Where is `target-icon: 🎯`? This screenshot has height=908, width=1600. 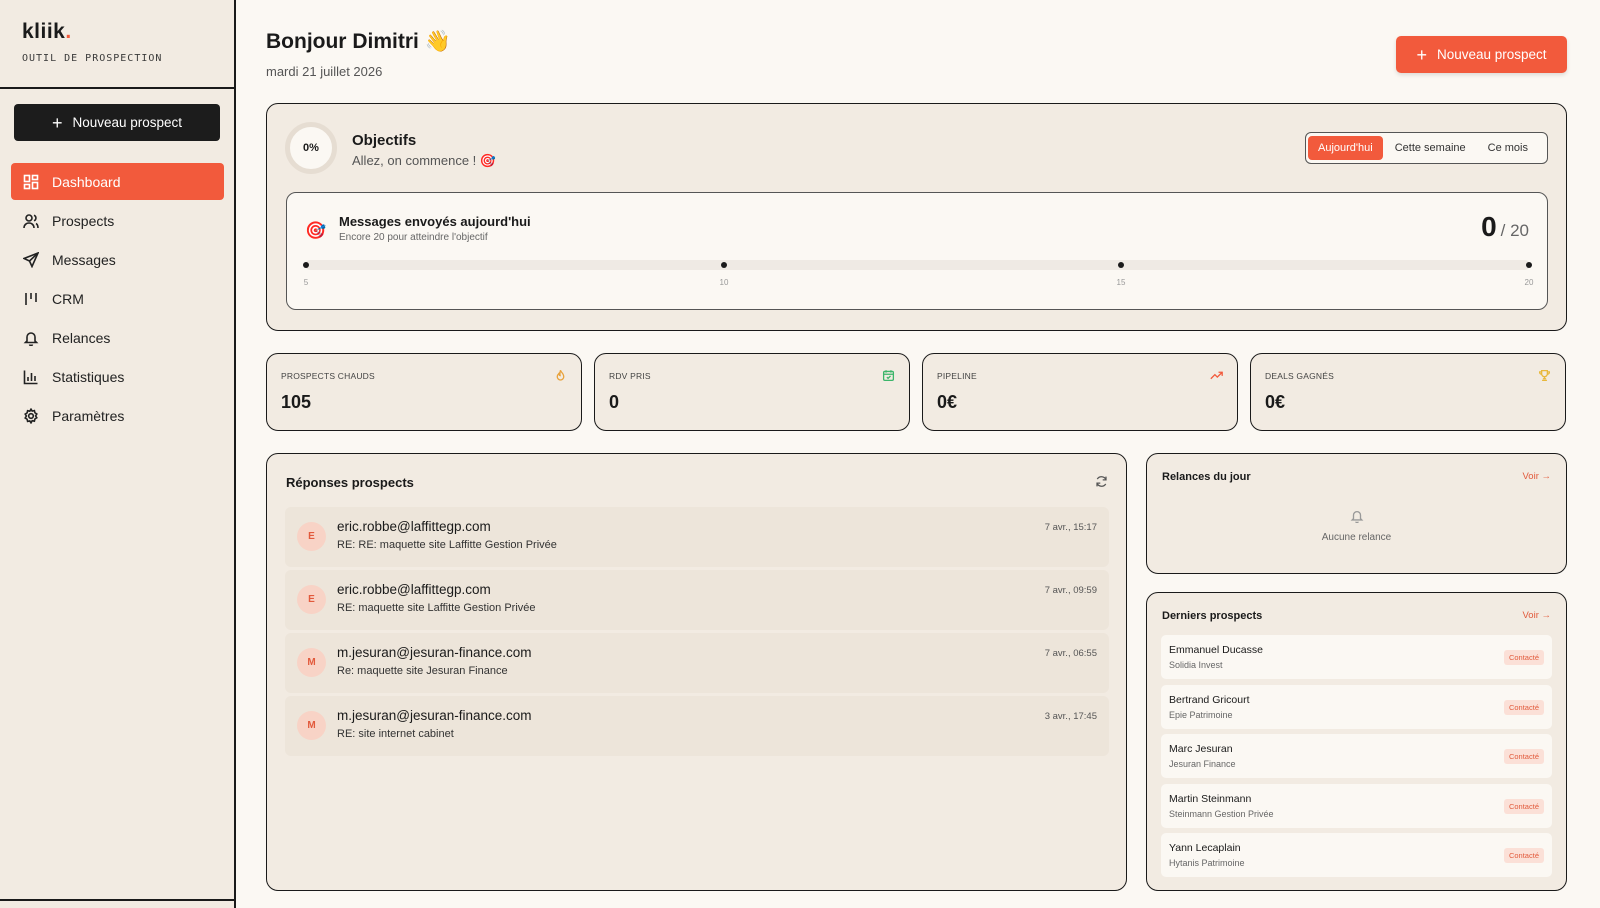 target-icon: 🎯 is located at coordinates (316, 230).